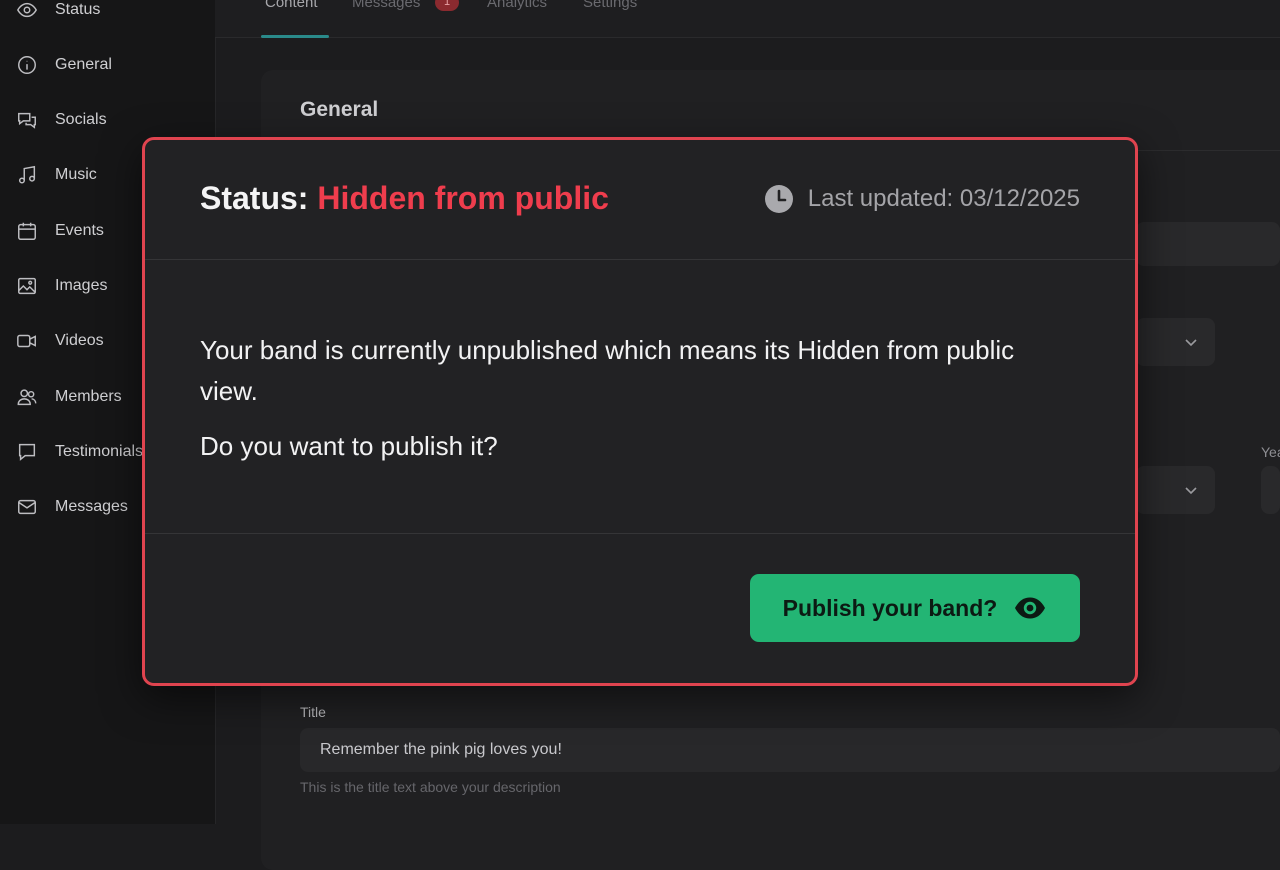 This screenshot has height=870, width=1280. I want to click on image-icon, so click(27, 286).